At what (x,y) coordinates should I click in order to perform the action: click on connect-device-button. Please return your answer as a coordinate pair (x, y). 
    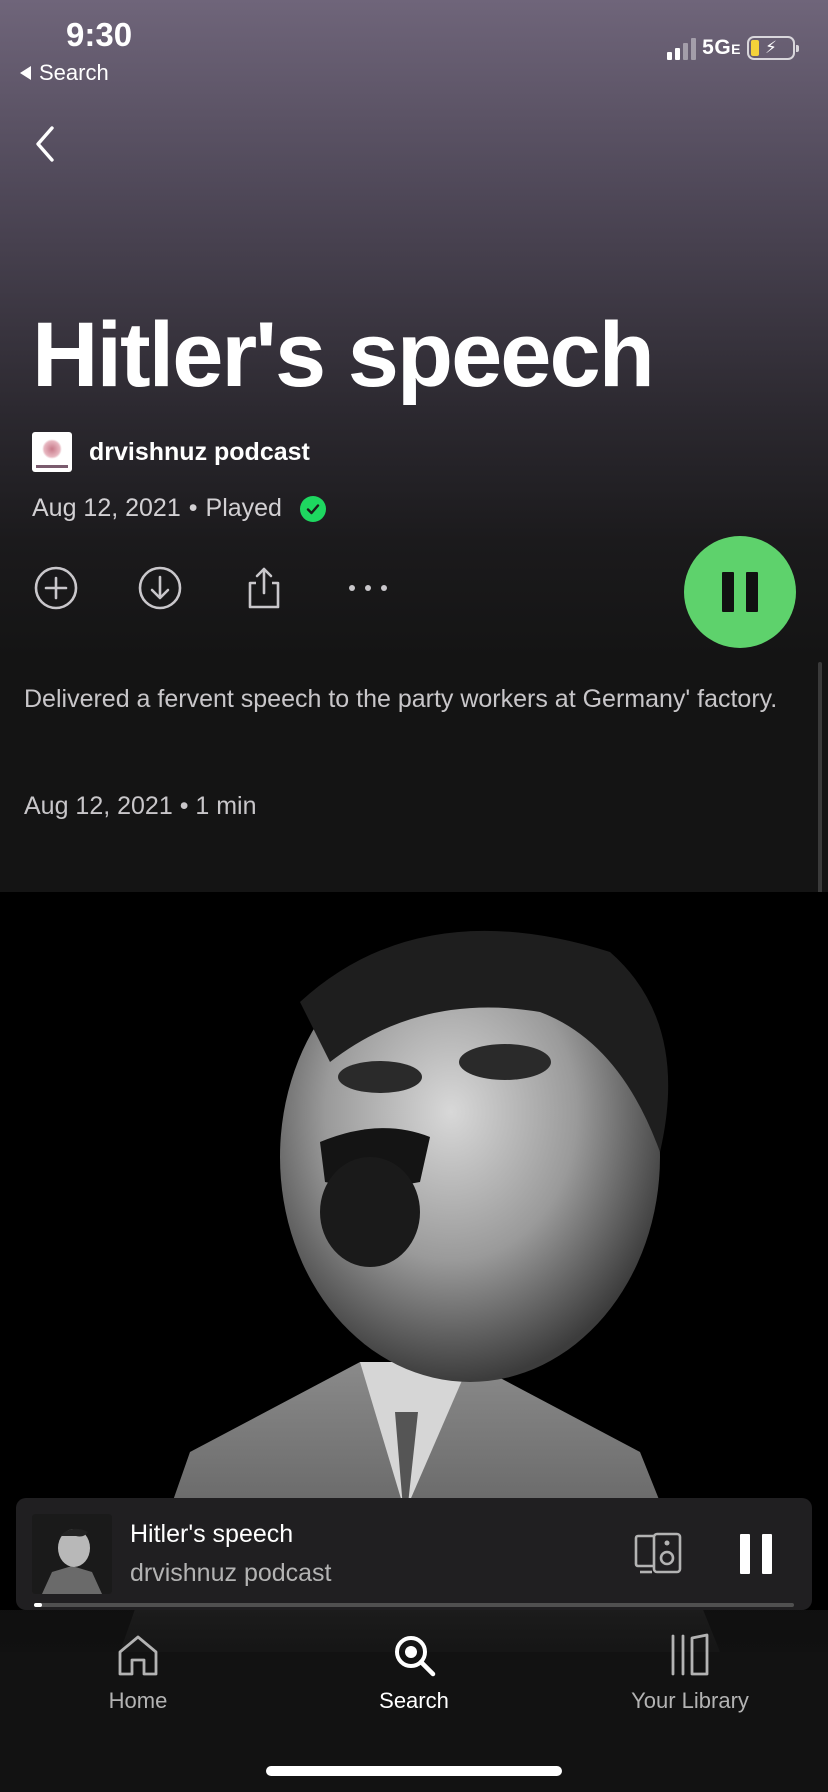
    Looking at the image, I should click on (659, 1554).